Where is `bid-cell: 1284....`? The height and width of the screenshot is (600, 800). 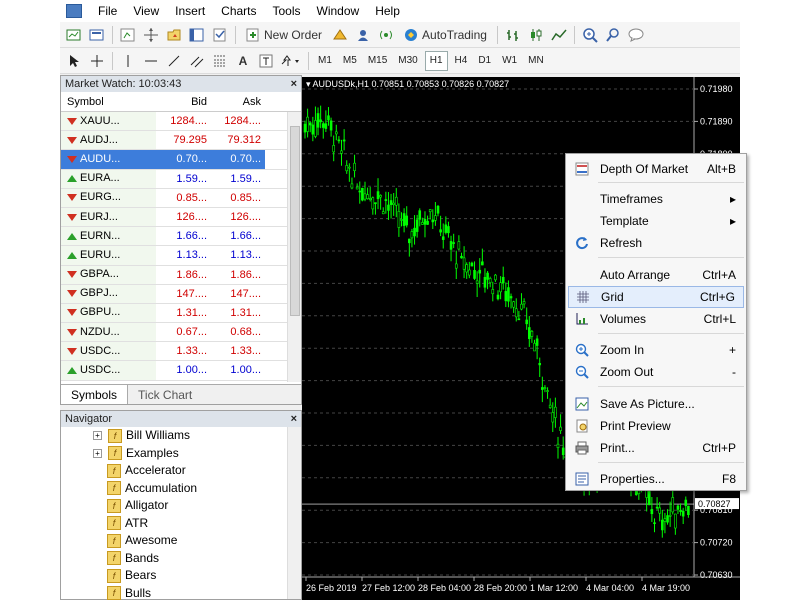 bid-cell: 1284.... is located at coordinates (188, 121).